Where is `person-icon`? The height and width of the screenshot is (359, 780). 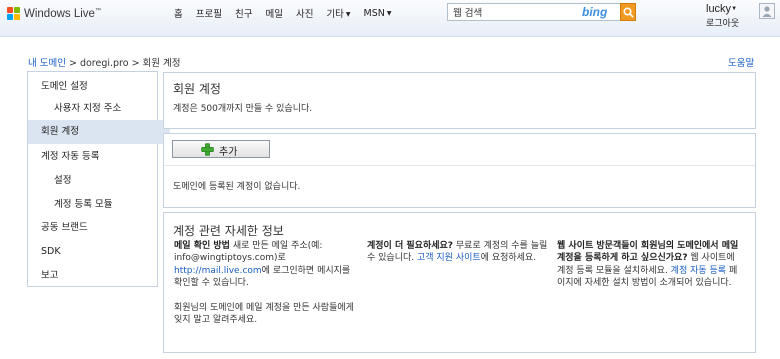
person-icon is located at coordinates (767, 11).